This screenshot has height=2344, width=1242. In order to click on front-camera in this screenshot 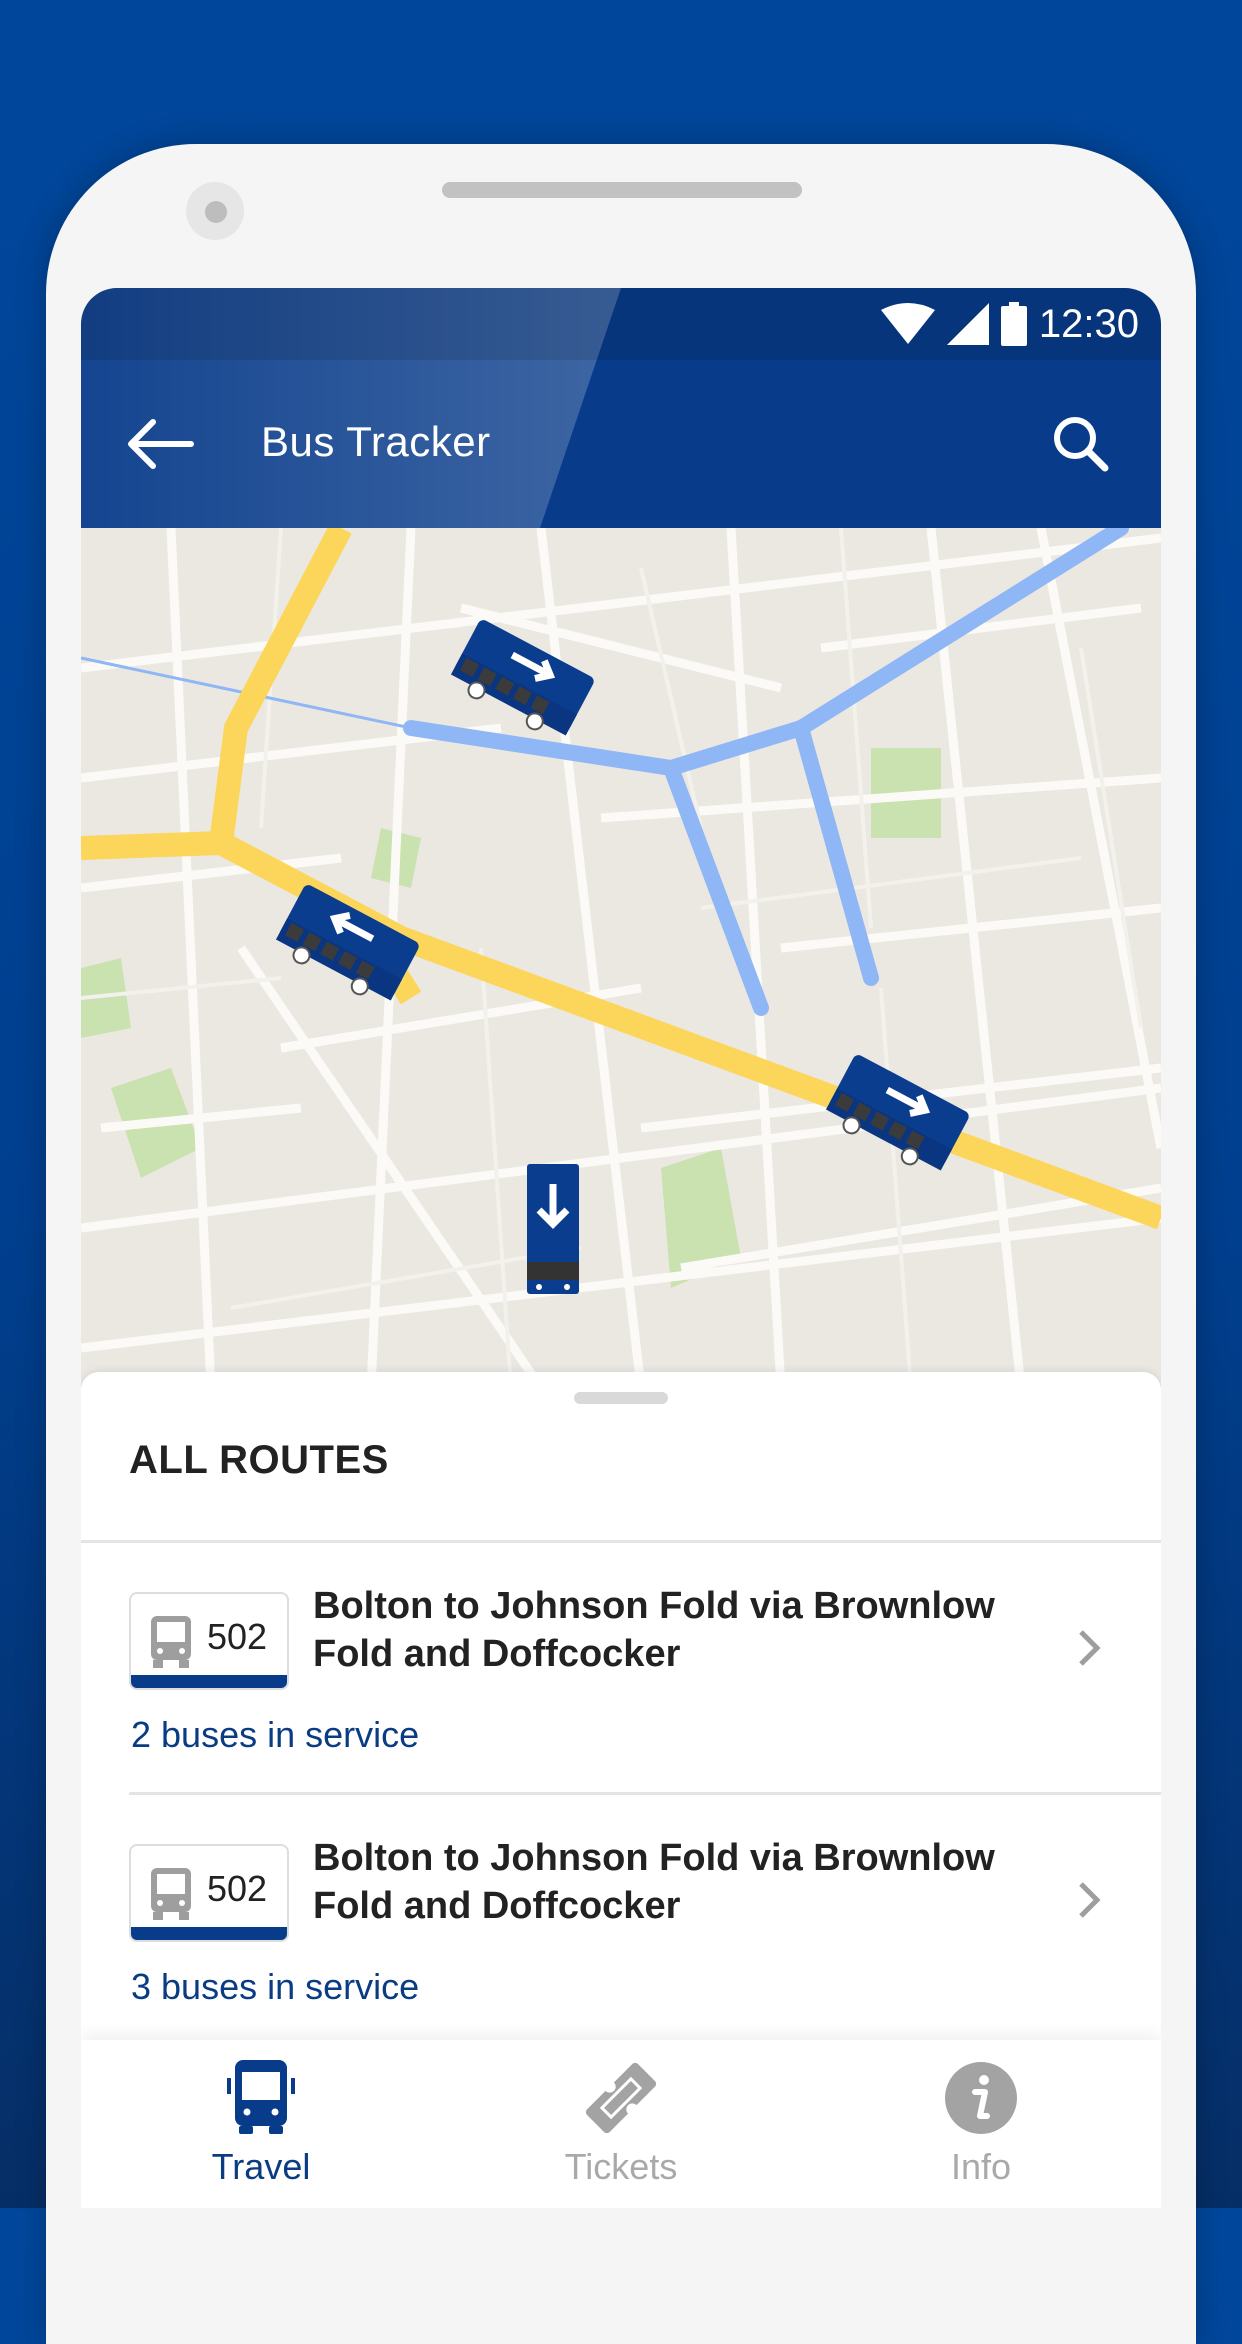, I will do `click(215, 211)`.